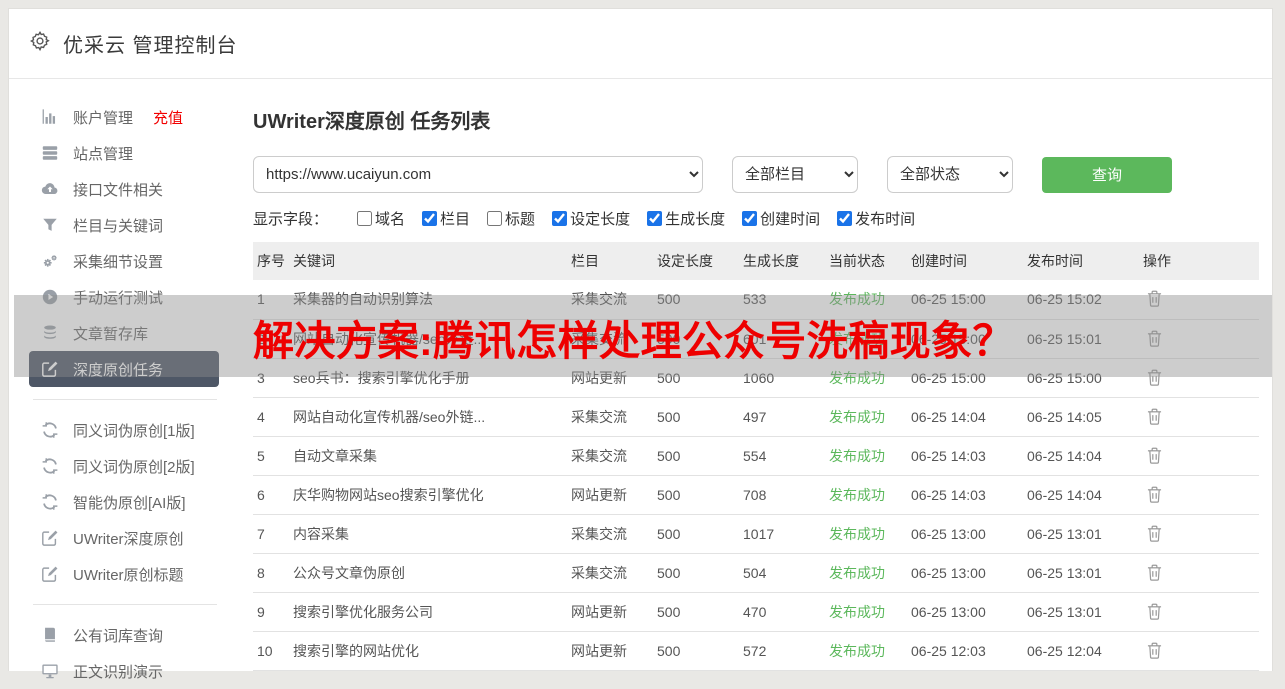 The image size is (1285, 689). I want to click on app-title: 优采云 管理控制台, so click(150, 46).